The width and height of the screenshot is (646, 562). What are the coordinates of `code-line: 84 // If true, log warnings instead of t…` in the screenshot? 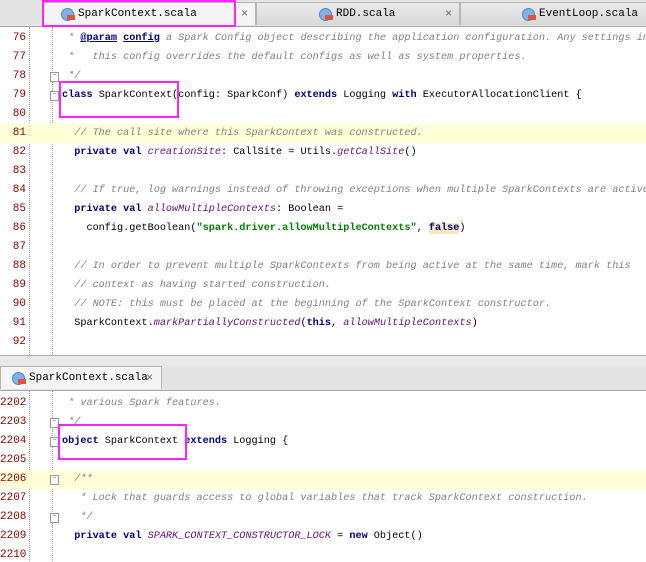 It's located at (323, 190).